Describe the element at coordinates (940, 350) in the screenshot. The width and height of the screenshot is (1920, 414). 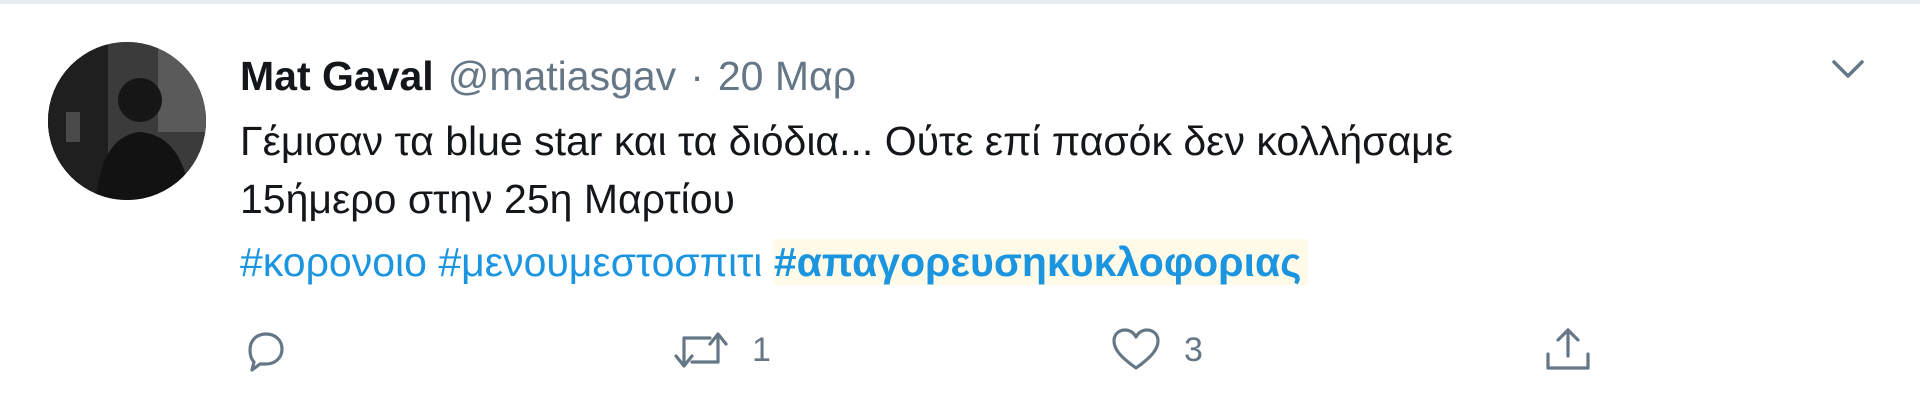
I see `tweet-actions: 1 3` at that location.